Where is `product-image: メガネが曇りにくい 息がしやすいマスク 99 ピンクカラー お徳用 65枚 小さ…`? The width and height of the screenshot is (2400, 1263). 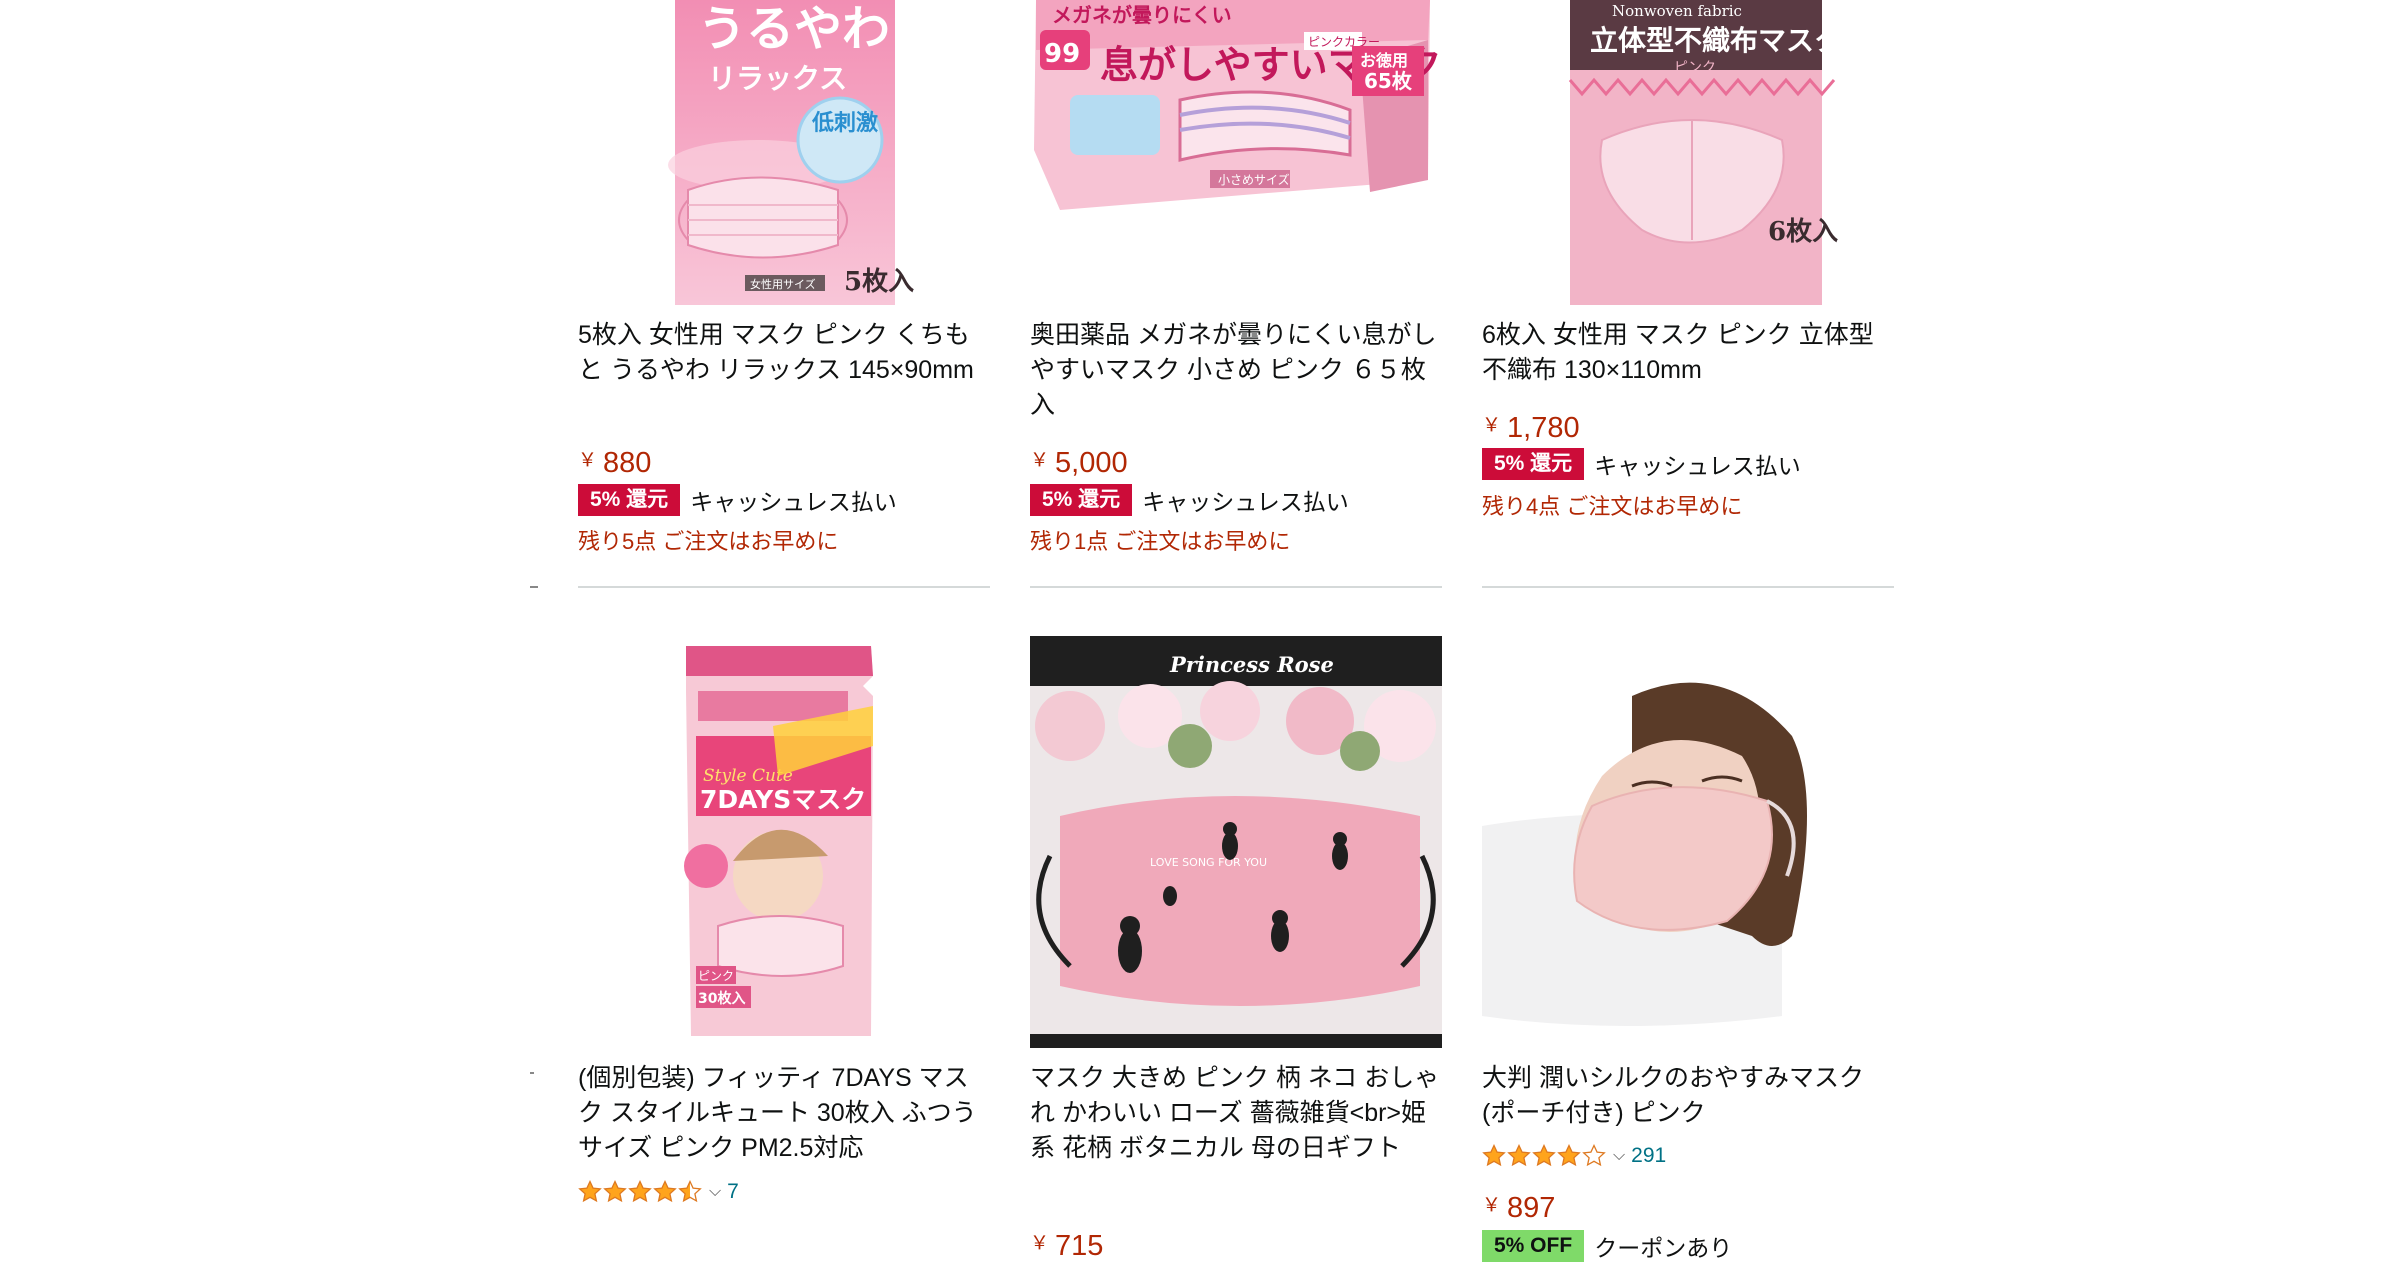 product-image: メガネが曇りにくい 息がしやすいマスク 99 ピンクカラー お徳用 65枚 小さ… is located at coordinates (1236, 110).